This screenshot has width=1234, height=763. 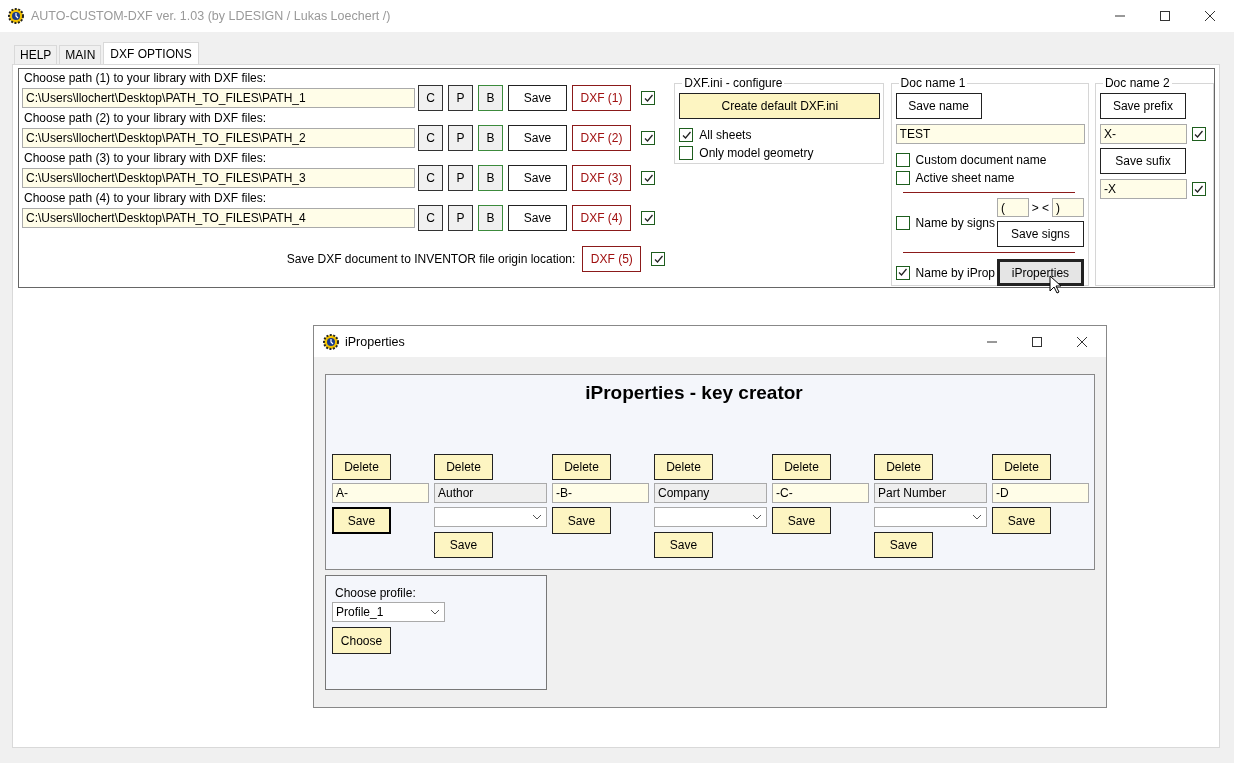 What do you see at coordinates (151, 53) in the screenshot?
I see `tab: DXF OPTIONS` at bounding box center [151, 53].